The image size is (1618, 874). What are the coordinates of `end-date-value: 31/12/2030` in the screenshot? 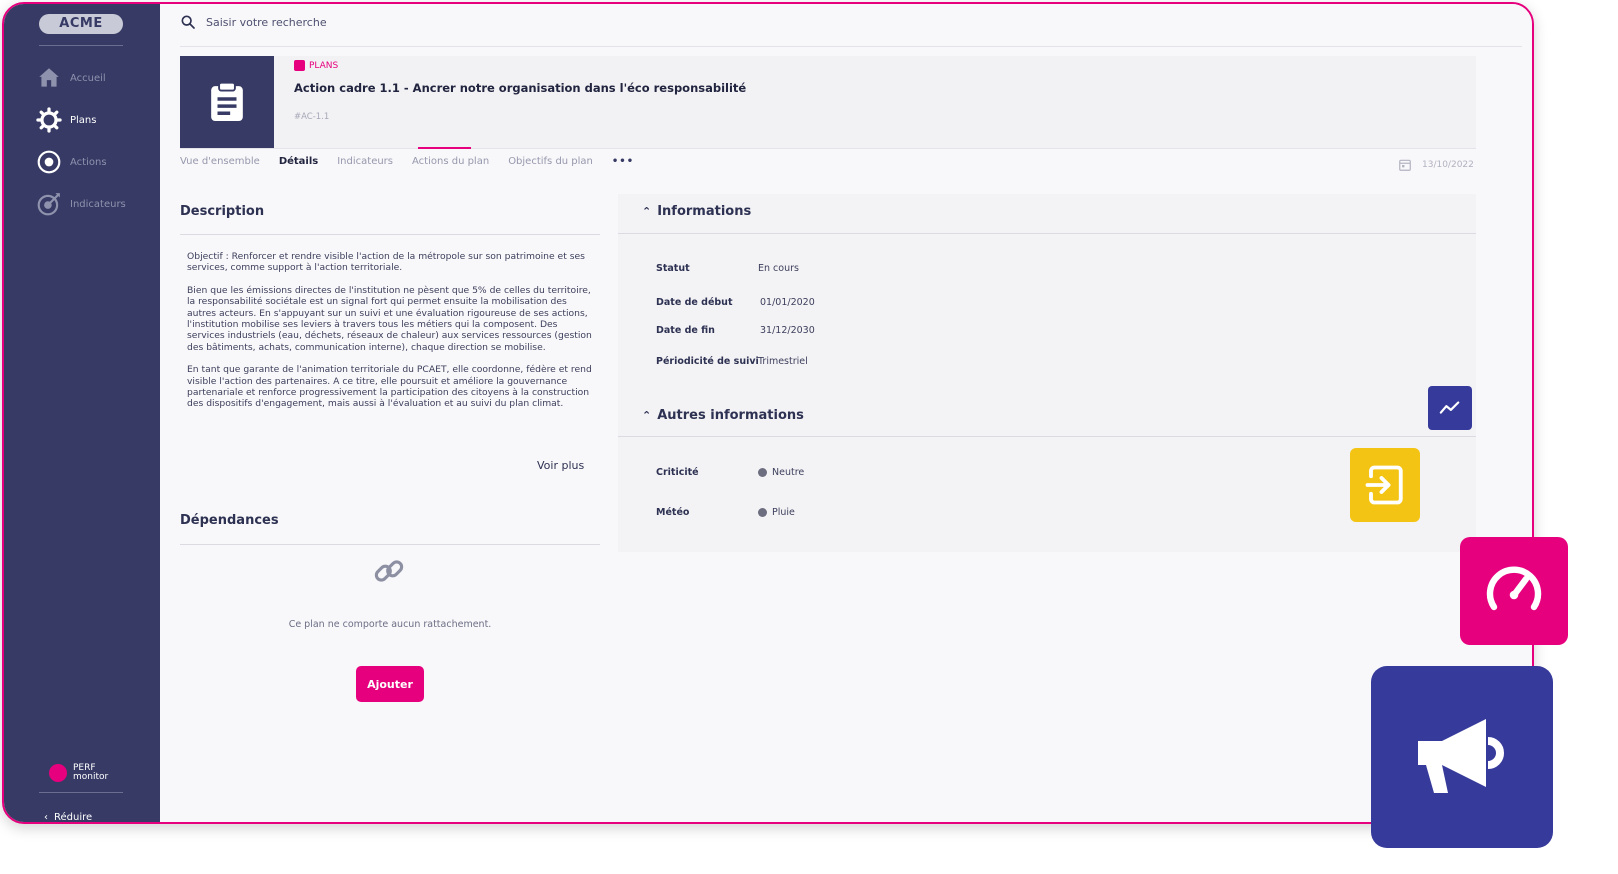 It's located at (787, 330).